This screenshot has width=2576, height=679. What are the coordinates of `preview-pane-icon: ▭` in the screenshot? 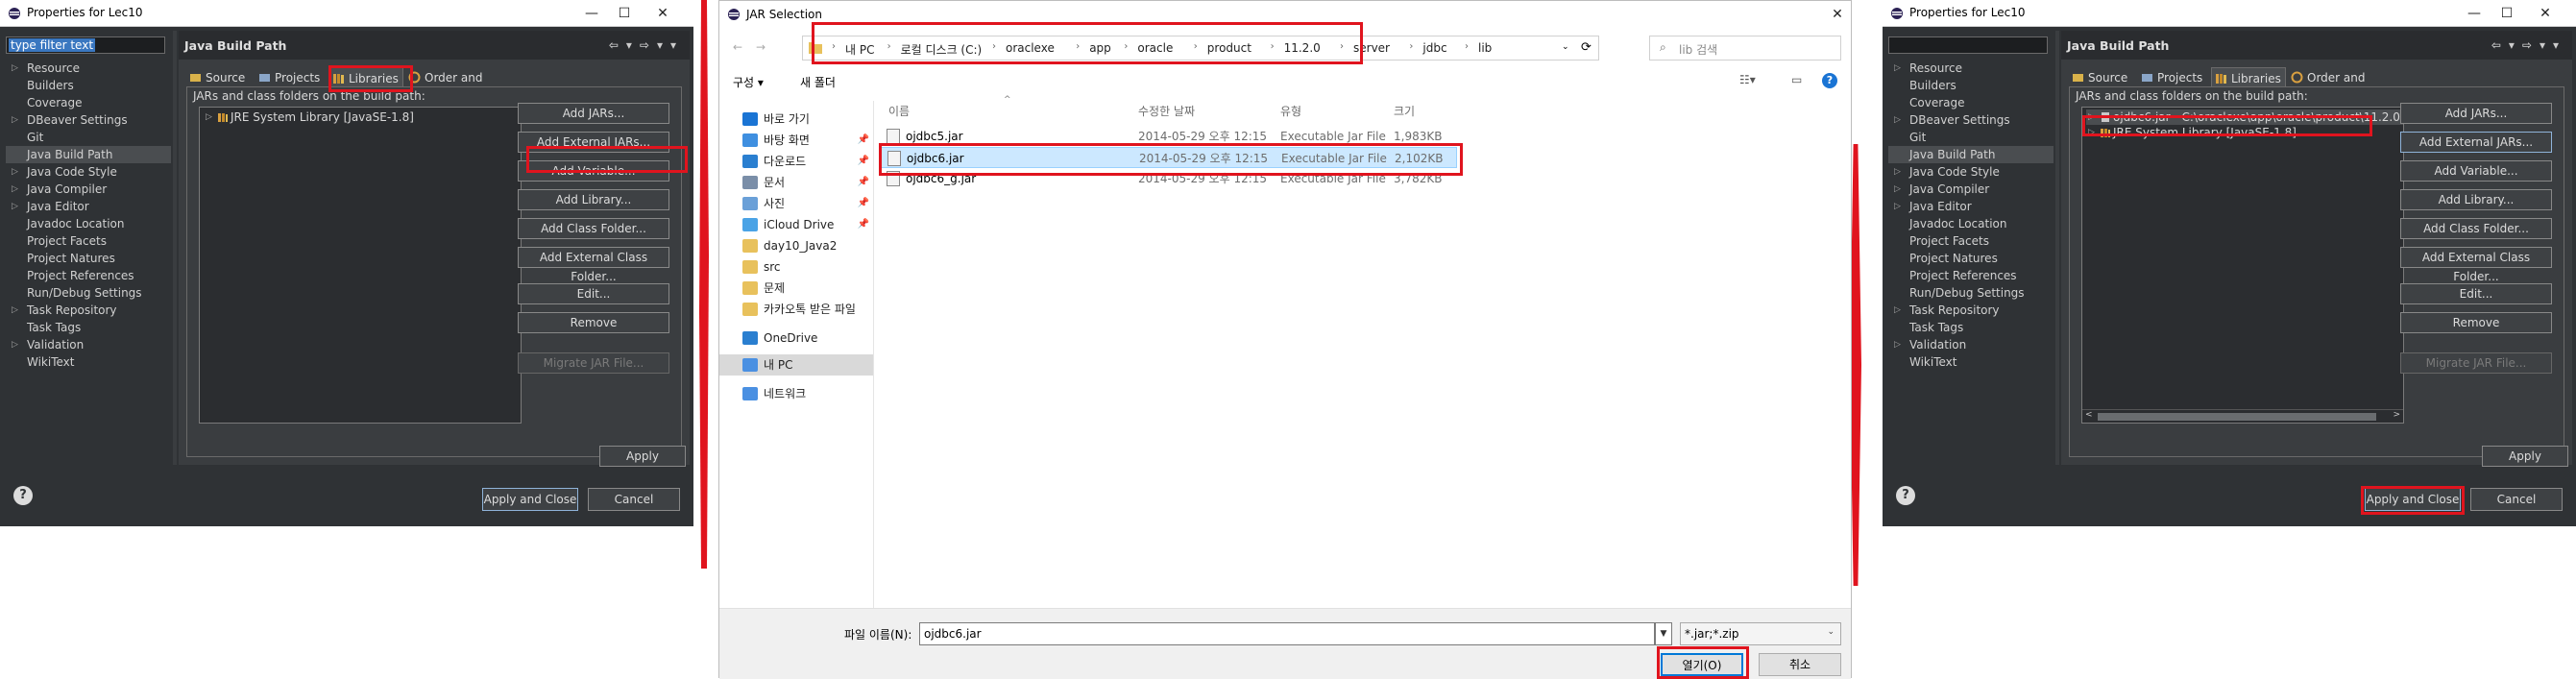 It's located at (1796, 79).